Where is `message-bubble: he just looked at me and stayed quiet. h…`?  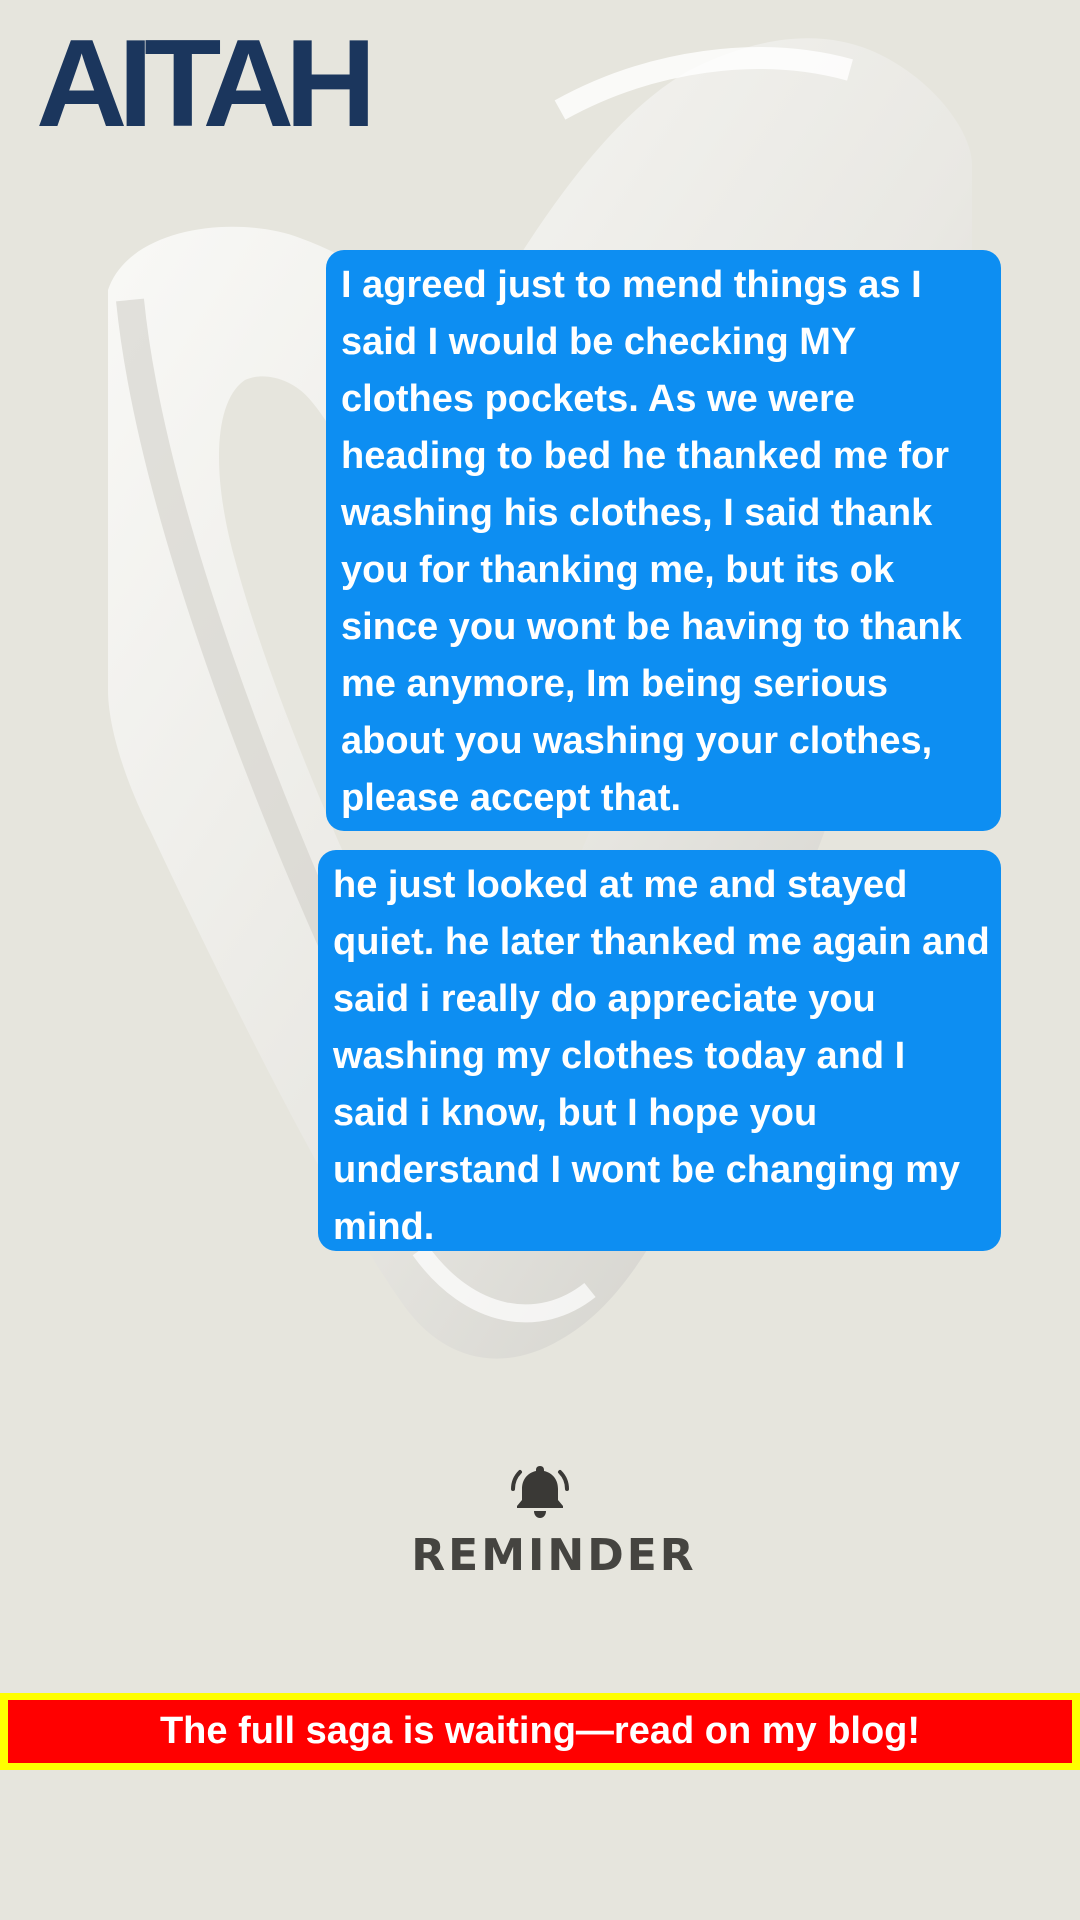
message-bubble: he just looked at me and stayed quiet. h… is located at coordinates (659, 1050).